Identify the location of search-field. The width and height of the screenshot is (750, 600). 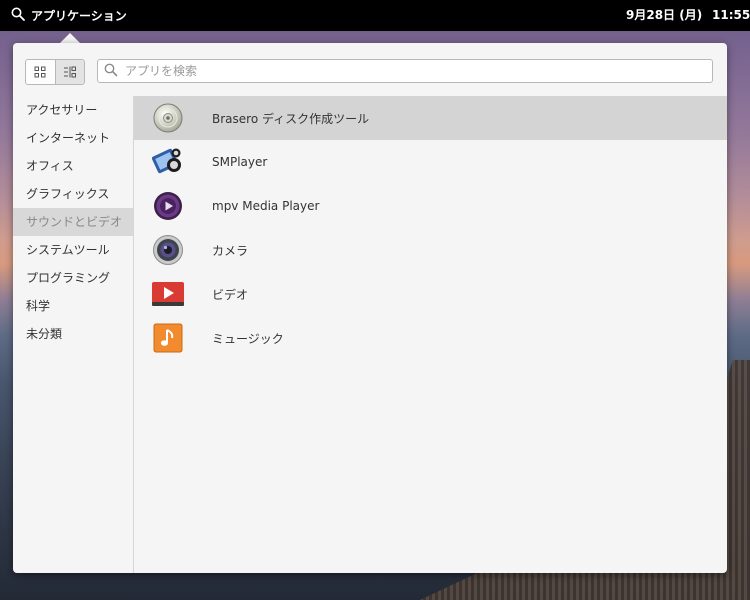
(405, 71).